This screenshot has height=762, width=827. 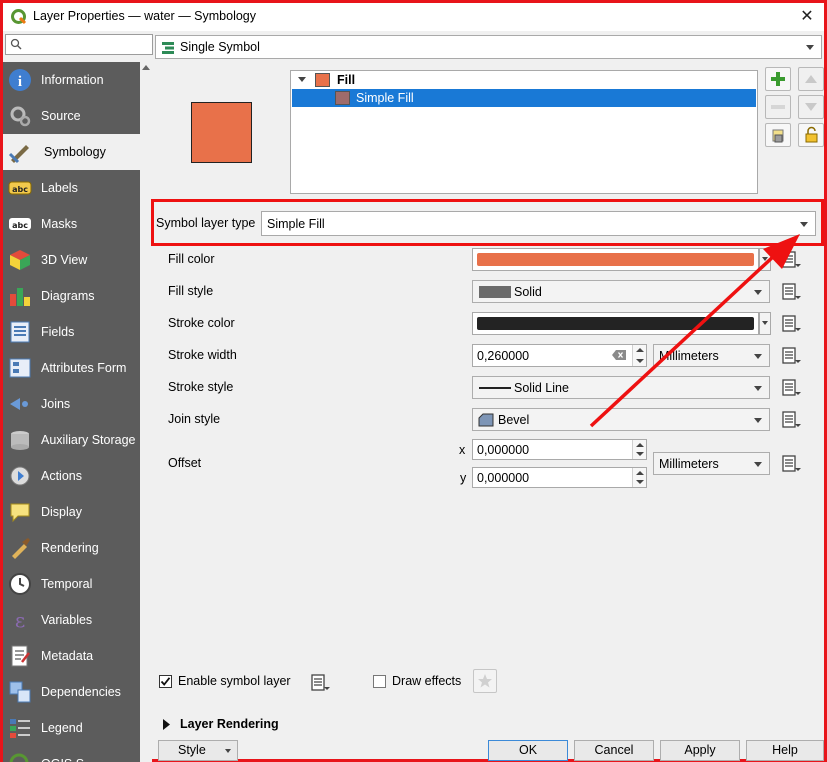 I want to click on customize-effects-button, so click(x=485, y=681).